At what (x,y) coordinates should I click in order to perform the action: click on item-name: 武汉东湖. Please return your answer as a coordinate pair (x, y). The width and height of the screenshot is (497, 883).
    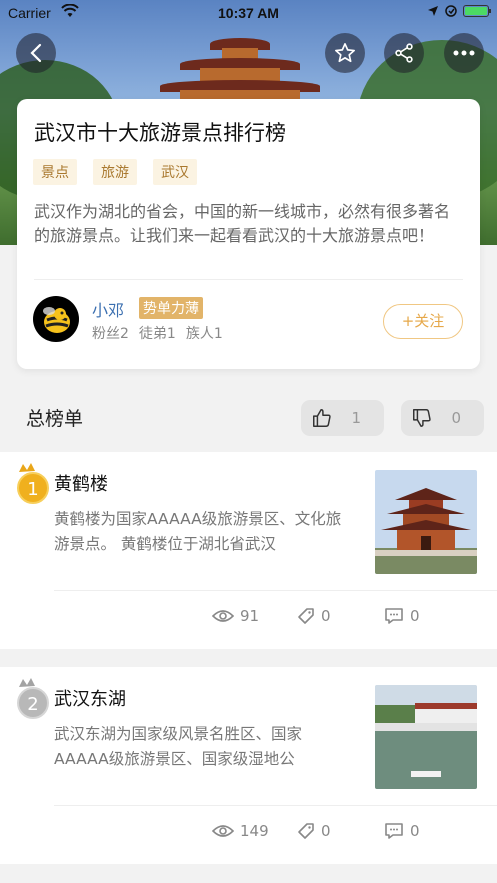
    Looking at the image, I should click on (90, 699).